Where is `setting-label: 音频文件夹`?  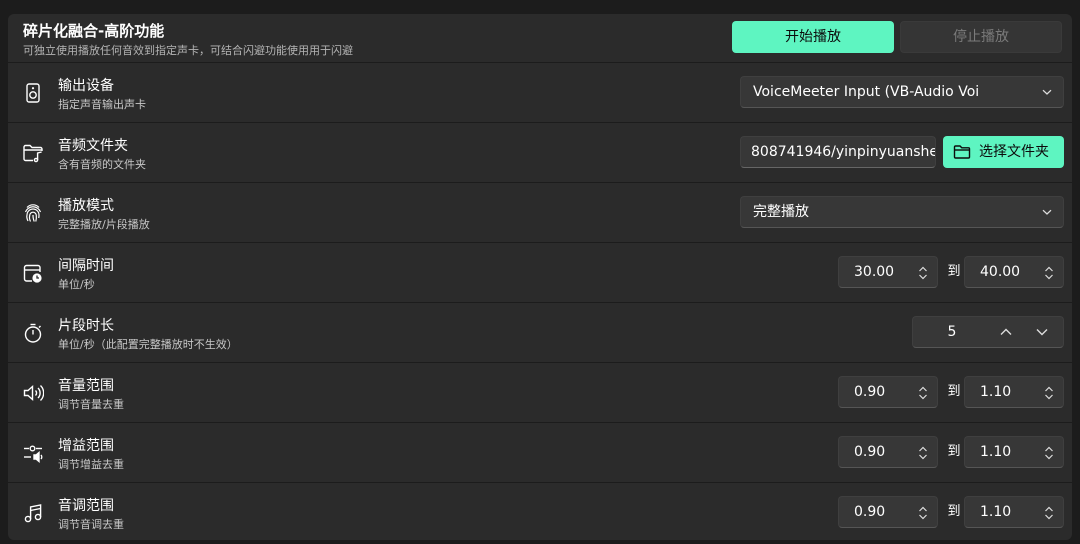 setting-label: 音频文件夹 is located at coordinates (93, 146).